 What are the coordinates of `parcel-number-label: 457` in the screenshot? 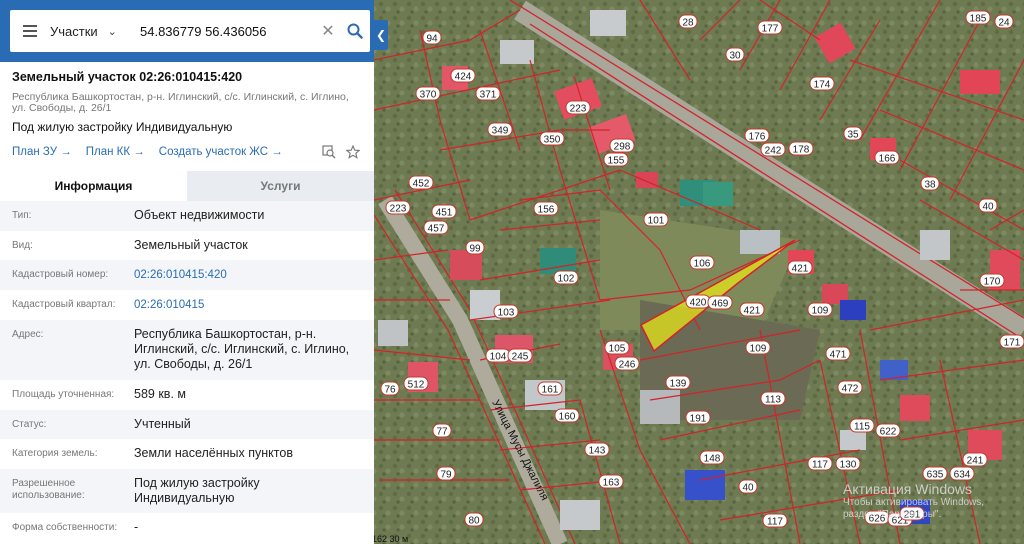 It's located at (436, 229).